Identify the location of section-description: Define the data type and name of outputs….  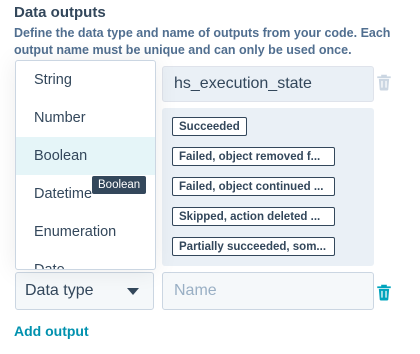
(202, 41).